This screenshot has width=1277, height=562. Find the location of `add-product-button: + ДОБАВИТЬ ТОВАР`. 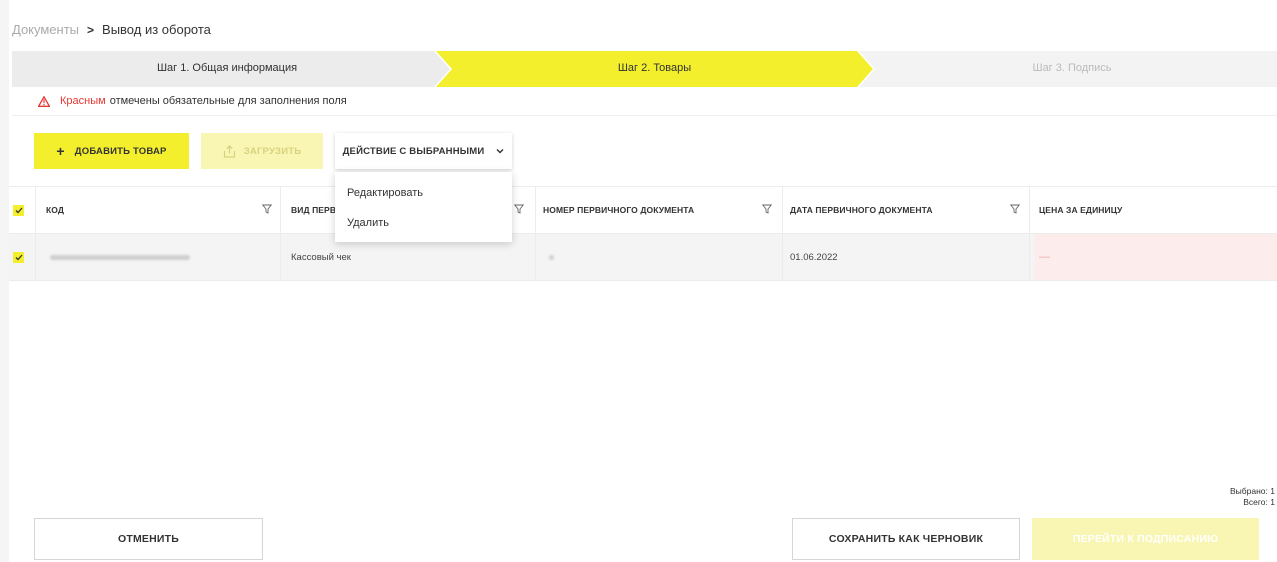

add-product-button: + ДОБАВИТЬ ТОВАР is located at coordinates (111, 151).